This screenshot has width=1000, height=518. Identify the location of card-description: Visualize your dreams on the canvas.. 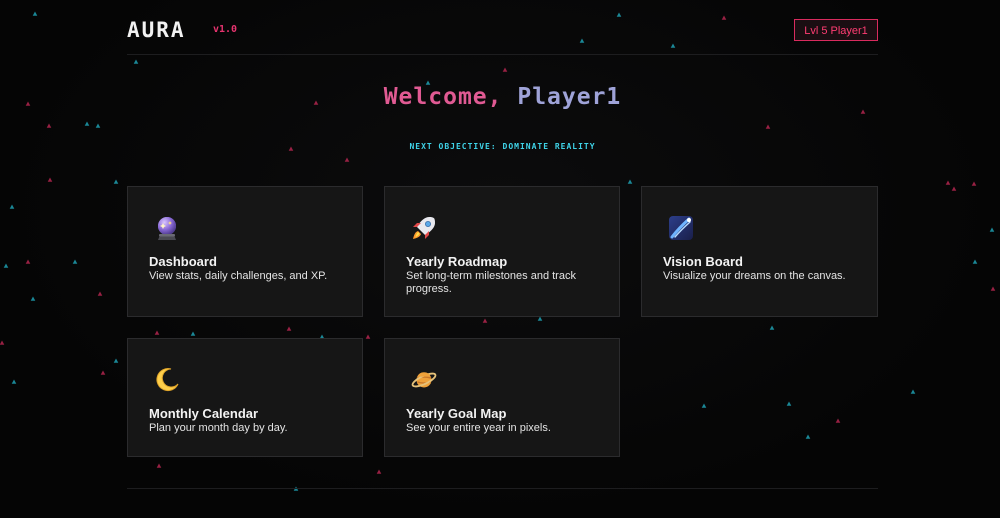
(754, 276).